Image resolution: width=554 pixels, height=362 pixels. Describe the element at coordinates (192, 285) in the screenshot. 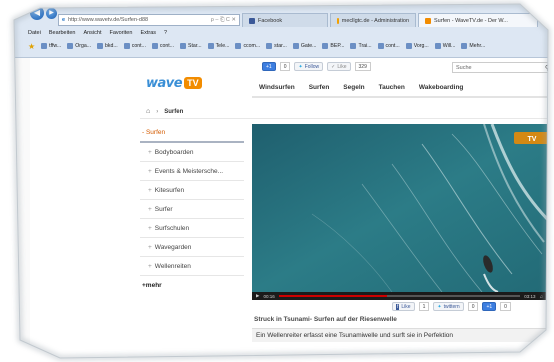

I see `sidebar-more-link: + mehr` at that location.